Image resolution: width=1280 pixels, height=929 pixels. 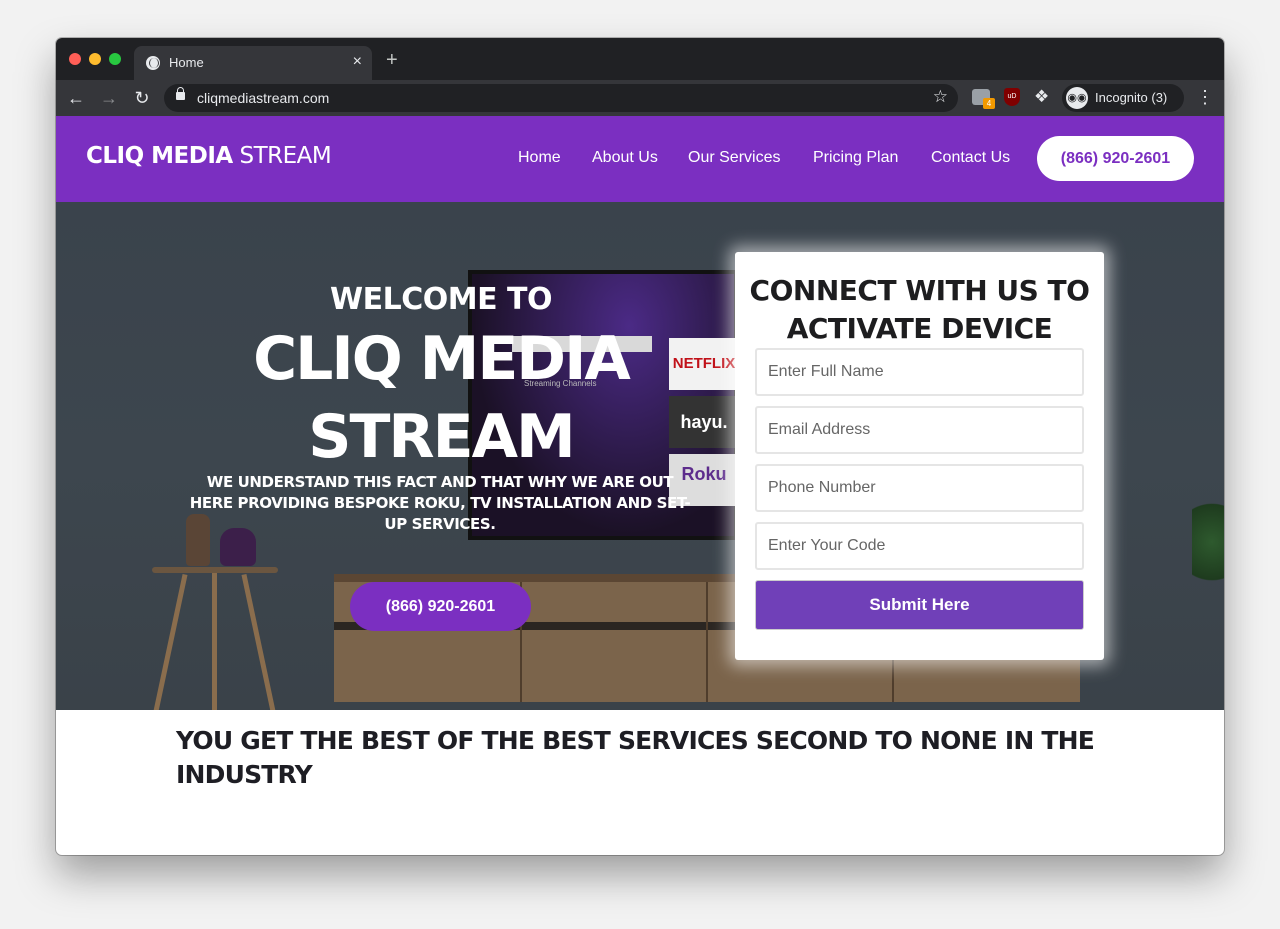 I want to click on hero-welcome: WELCOME TO, so click(x=441, y=299).